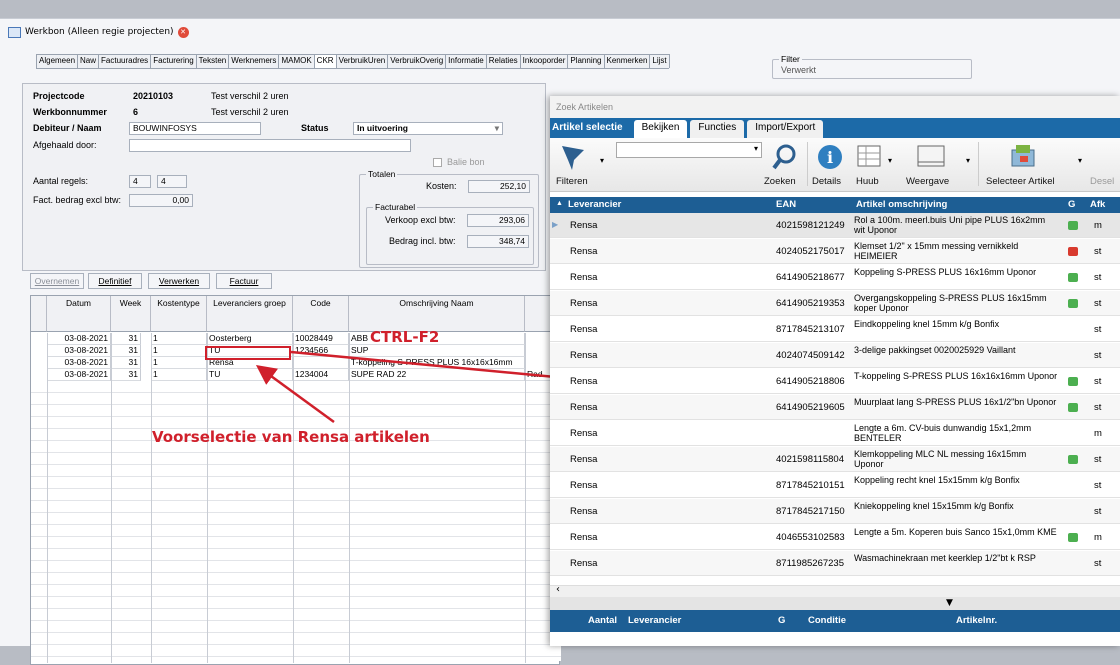 The width and height of the screenshot is (1120, 665). What do you see at coordinates (1080, 160) in the screenshot?
I see `selecteer-dropdown-icon: ▾` at bounding box center [1080, 160].